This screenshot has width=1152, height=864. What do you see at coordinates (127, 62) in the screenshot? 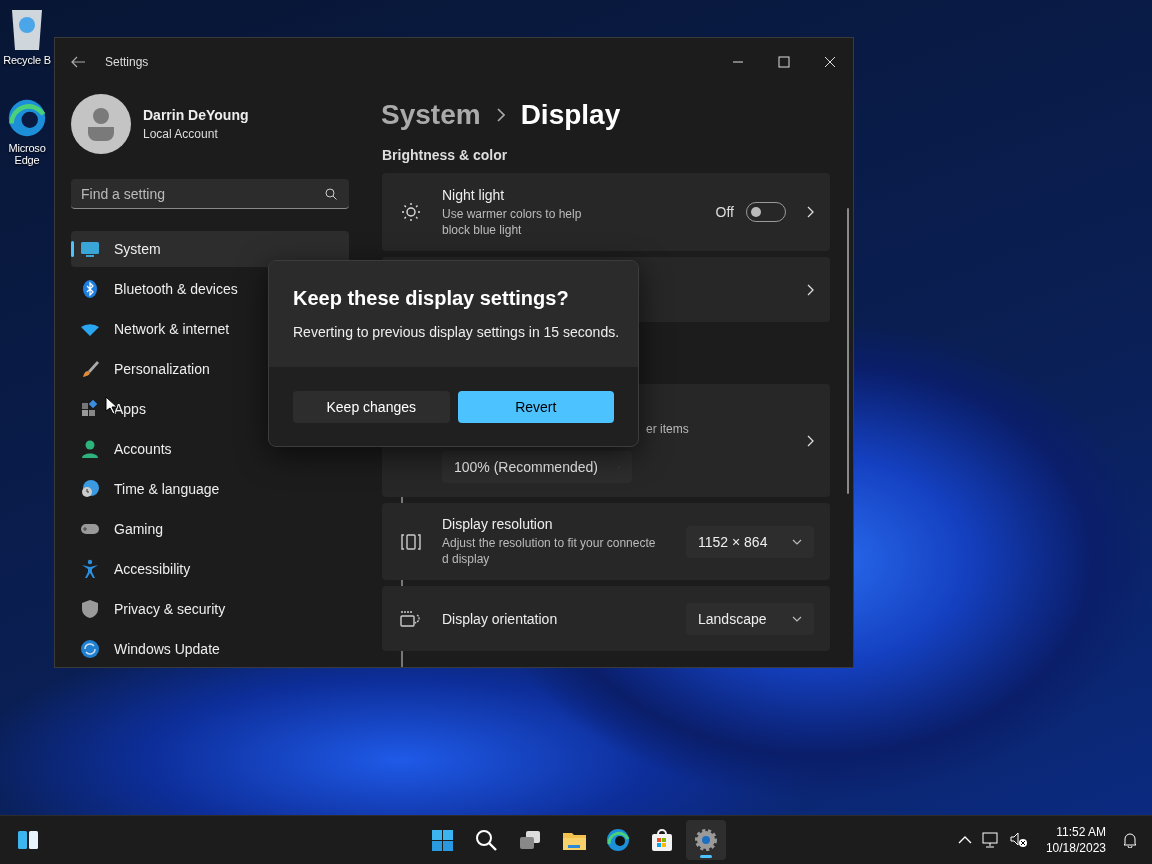
I see `window-title: Settings` at bounding box center [127, 62].